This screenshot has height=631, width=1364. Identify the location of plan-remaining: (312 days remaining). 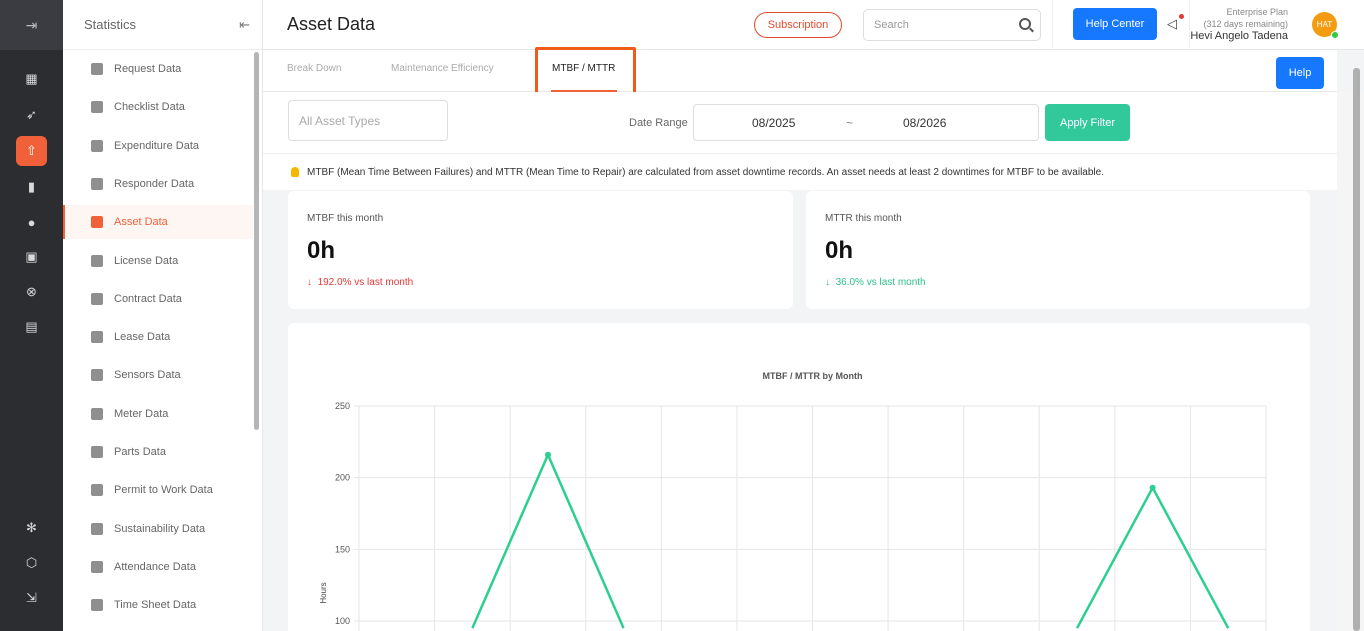
(1245, 24).